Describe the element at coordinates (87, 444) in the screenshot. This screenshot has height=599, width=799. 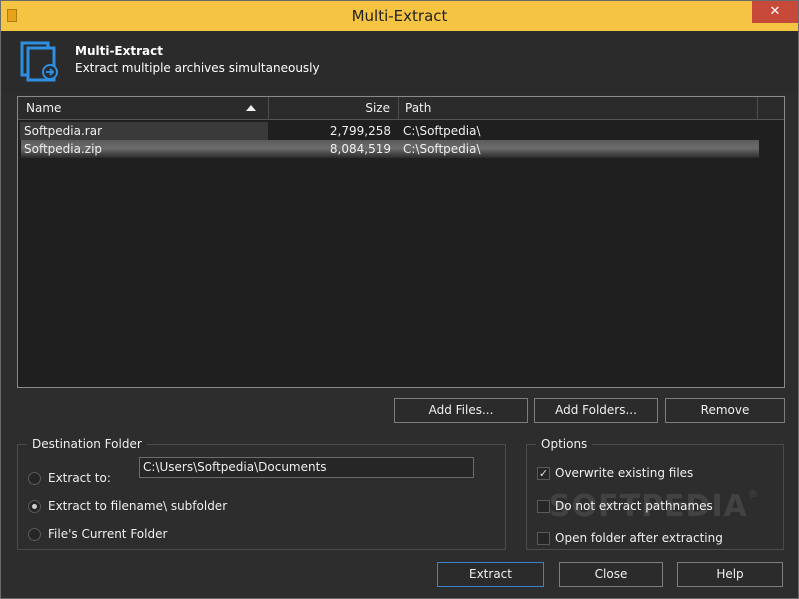
I see `destination-folder-legend: Destination Folder` at that location.